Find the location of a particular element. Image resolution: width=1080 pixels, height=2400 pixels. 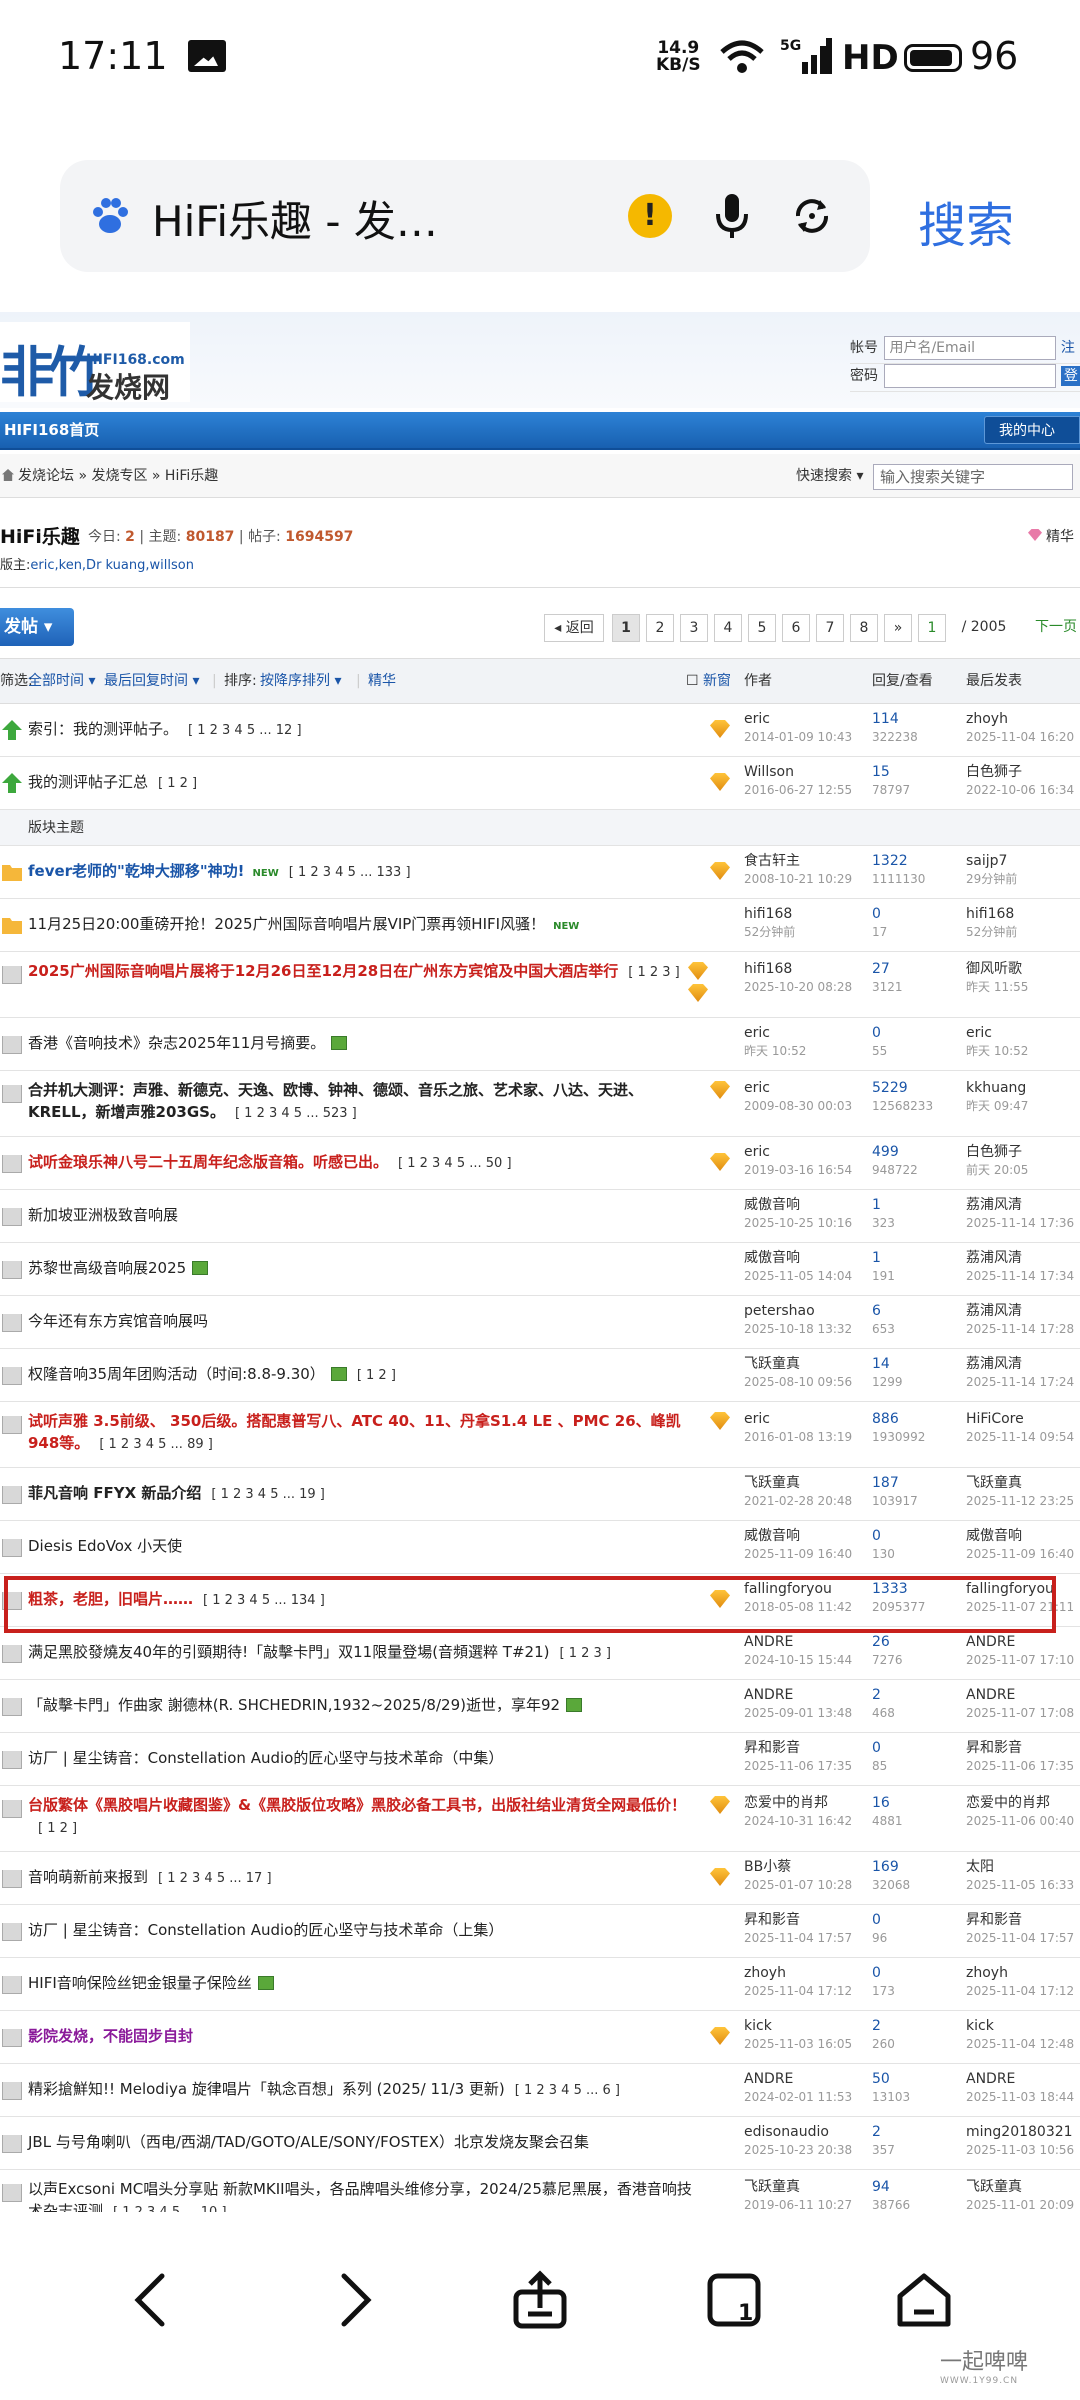

thread-author: 威傲音响 2025-11-09 16:40 is located at coordinates (798, 1545).